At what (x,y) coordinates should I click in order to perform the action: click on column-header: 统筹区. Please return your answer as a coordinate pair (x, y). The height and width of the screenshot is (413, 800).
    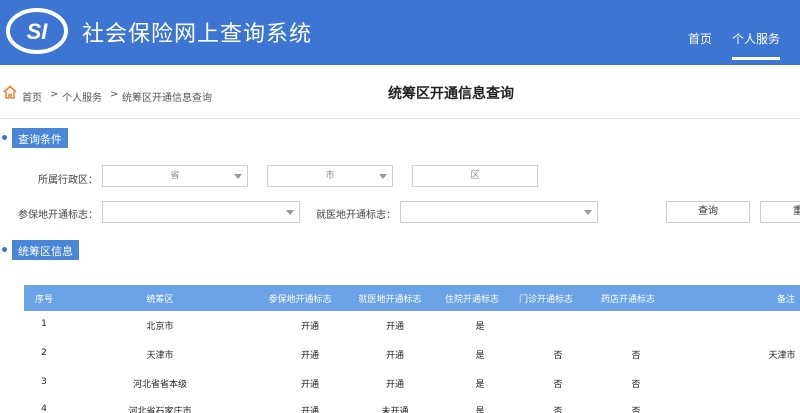
    Looking at the image, I should click on (160, 300).